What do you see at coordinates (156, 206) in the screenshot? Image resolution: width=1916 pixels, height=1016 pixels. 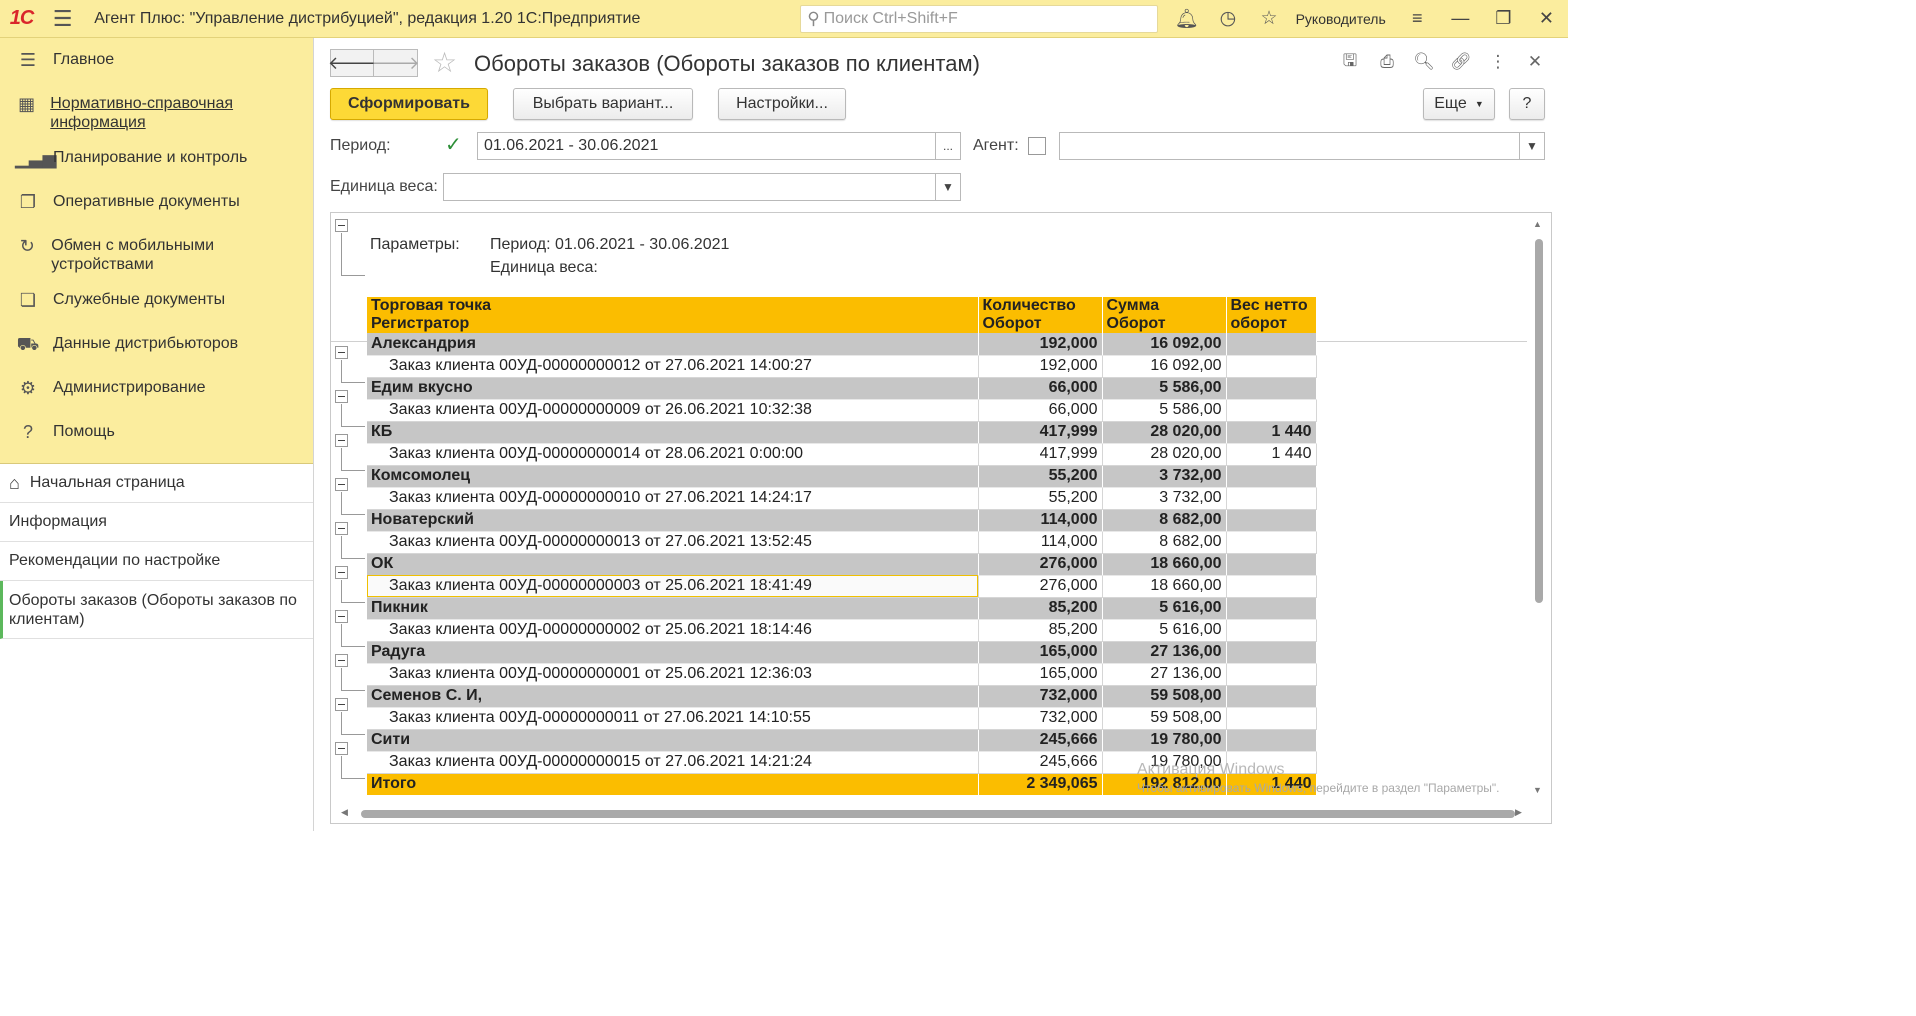 I see `section-operational-docs: ❐ Оперативные документы` at bounding box center [156, 206].